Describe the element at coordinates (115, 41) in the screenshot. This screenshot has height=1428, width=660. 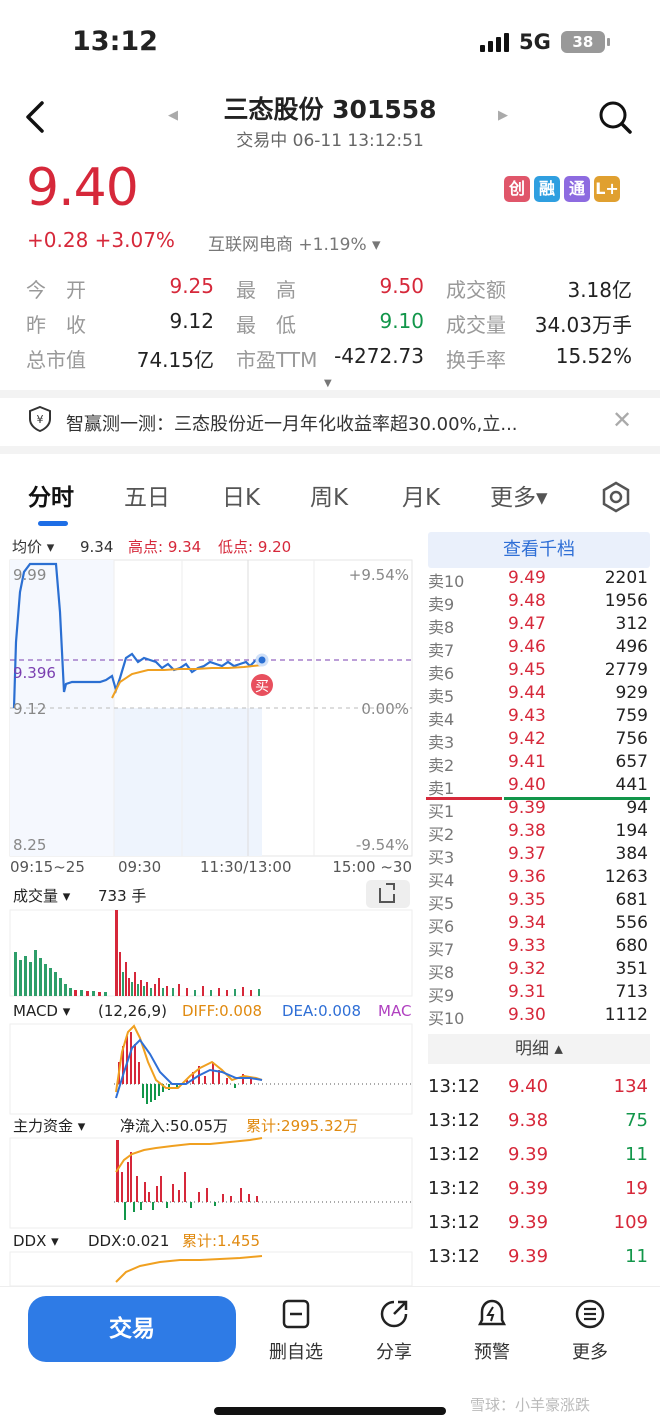
I see `status-time: 13:12` at that location.